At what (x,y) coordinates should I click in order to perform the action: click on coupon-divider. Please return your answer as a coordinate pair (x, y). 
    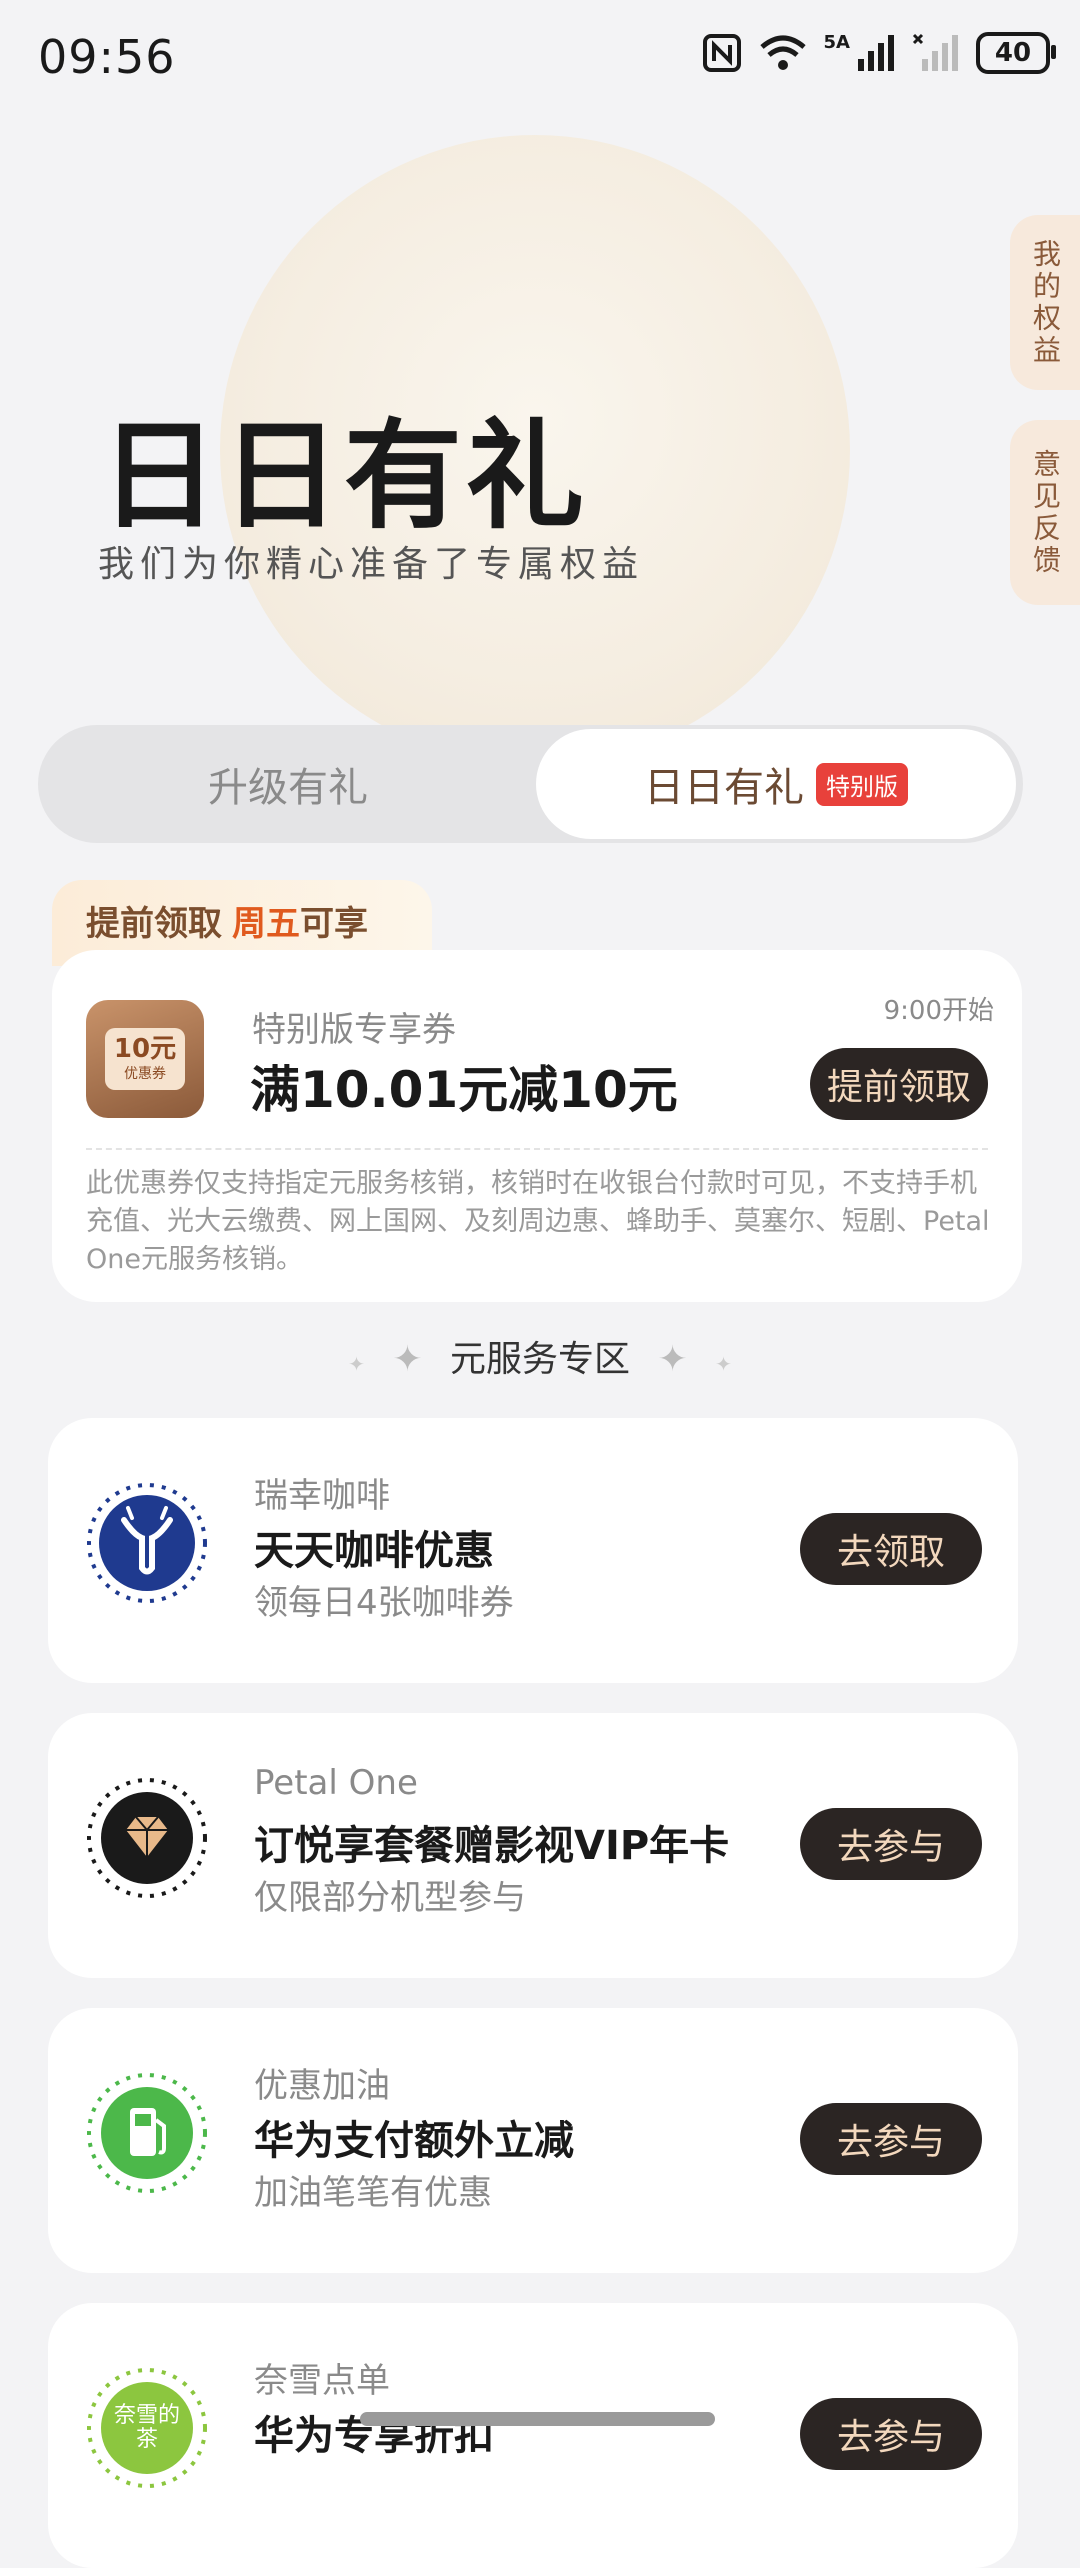
    Looking at the image, I should click on (537, 1149).